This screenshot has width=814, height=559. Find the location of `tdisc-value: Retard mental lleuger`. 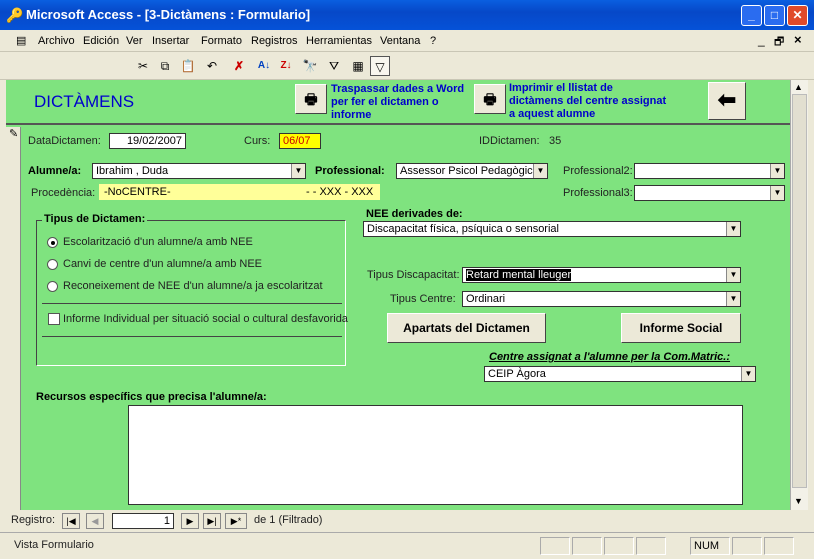

tdisc-value: Retard mental lleuger is located at coordinates (519, 275).